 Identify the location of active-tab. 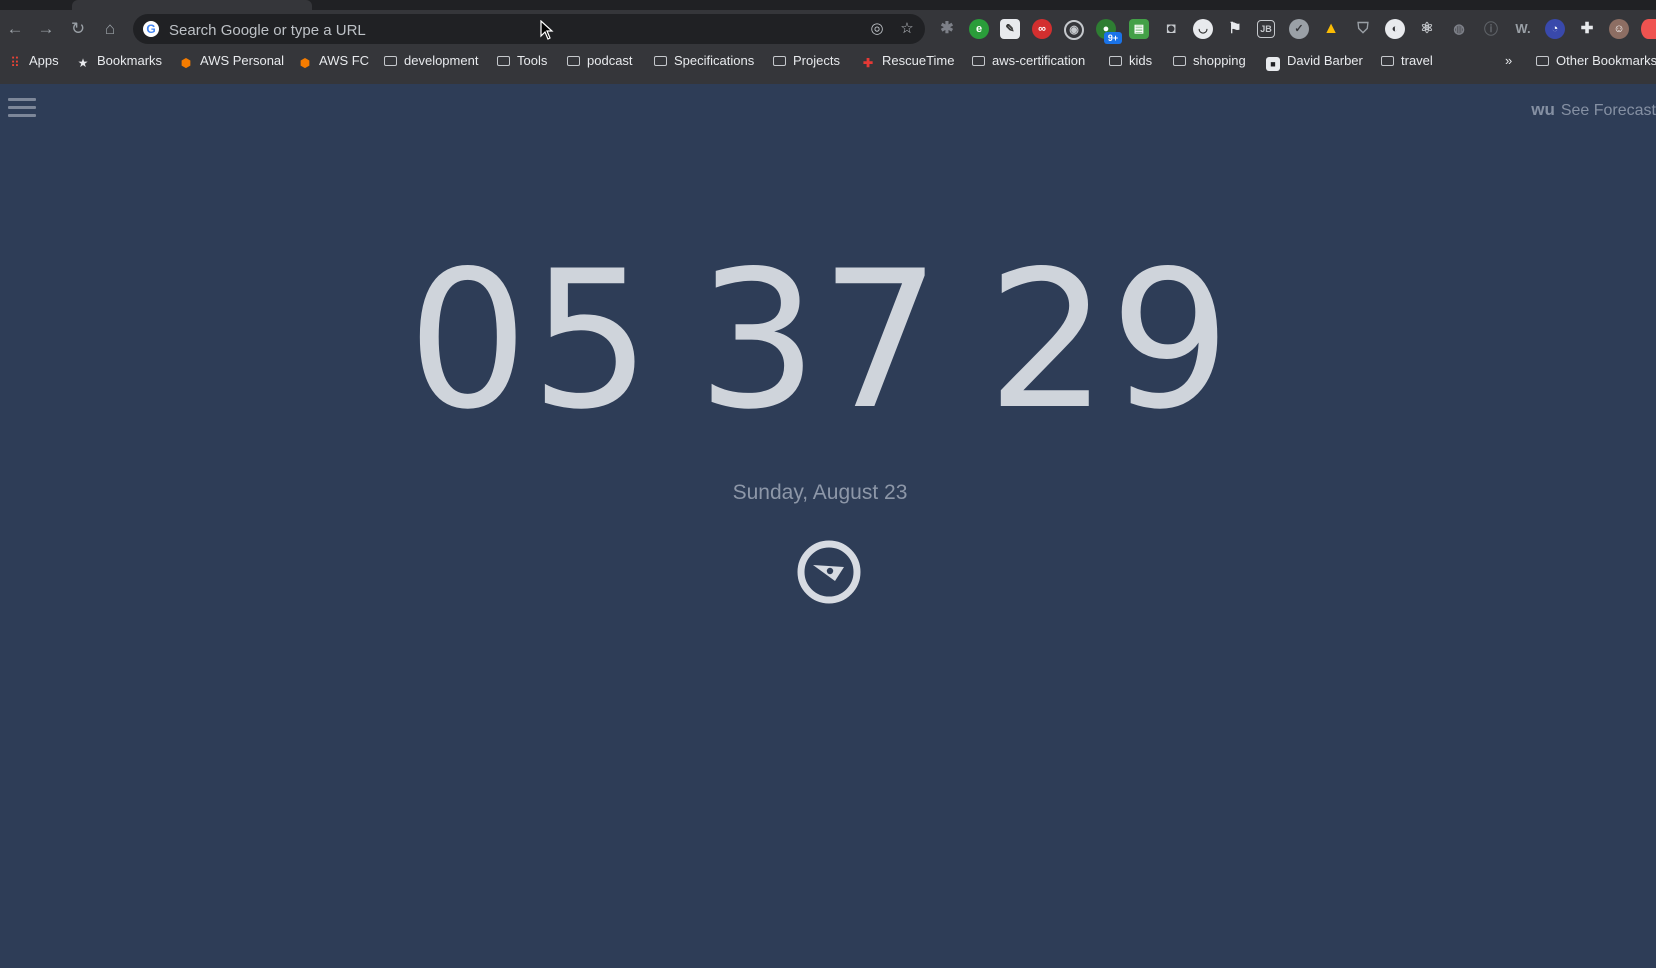
(192, 5).